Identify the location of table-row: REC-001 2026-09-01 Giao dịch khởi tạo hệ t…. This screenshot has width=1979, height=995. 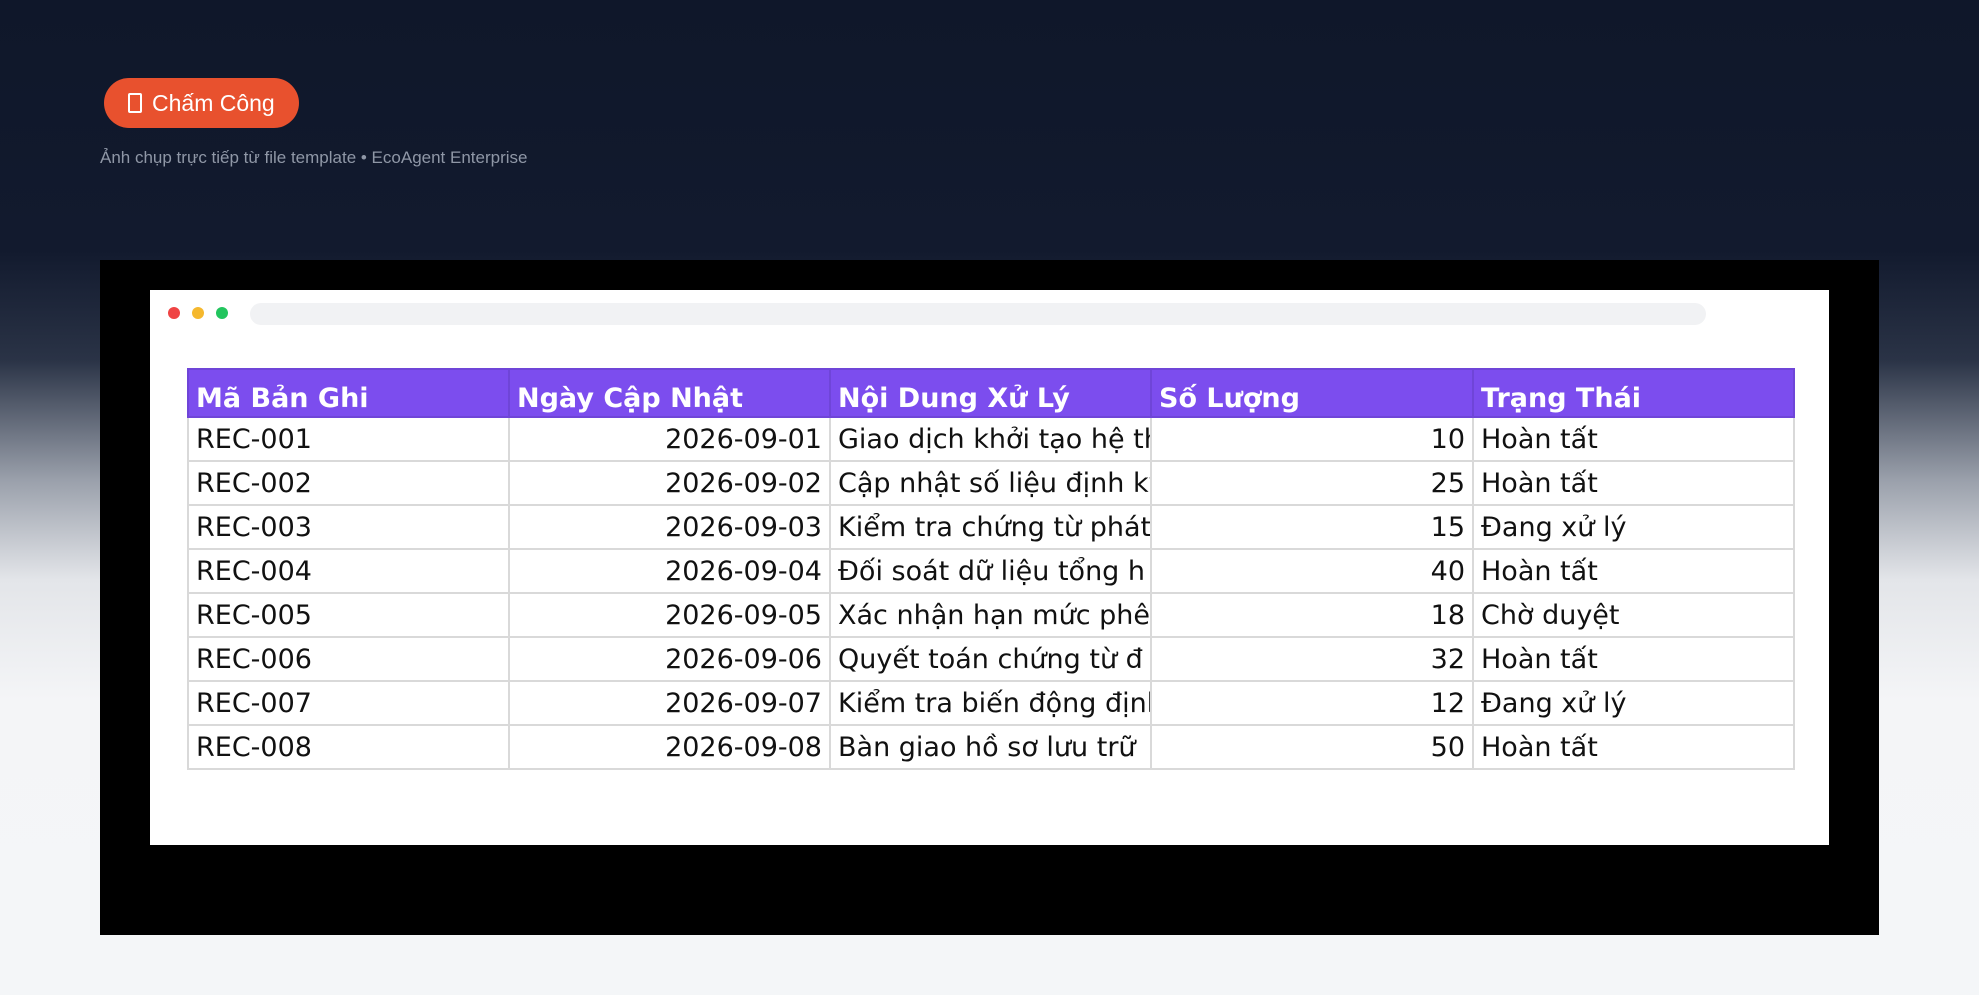
(991, 439).